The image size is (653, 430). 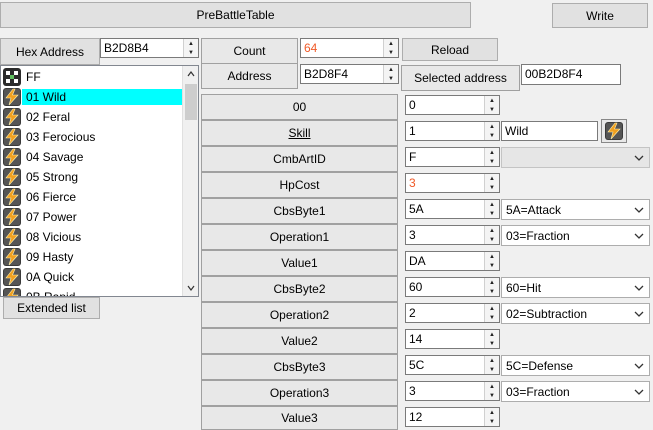 What do you see at coordinates (452, 339) in the screenshot?
I see `field-input-value2: 14 ▲ ▼` at bounding box center [452, 339].